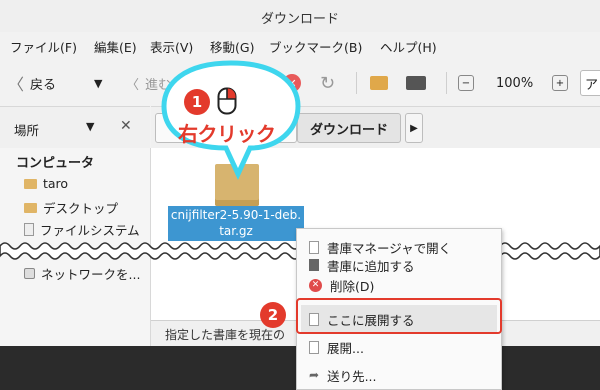 This screenshot has width=600, height=390. Describe the element at coordinates (29, 273) in the screenshot. I see `network-icon` at that location.